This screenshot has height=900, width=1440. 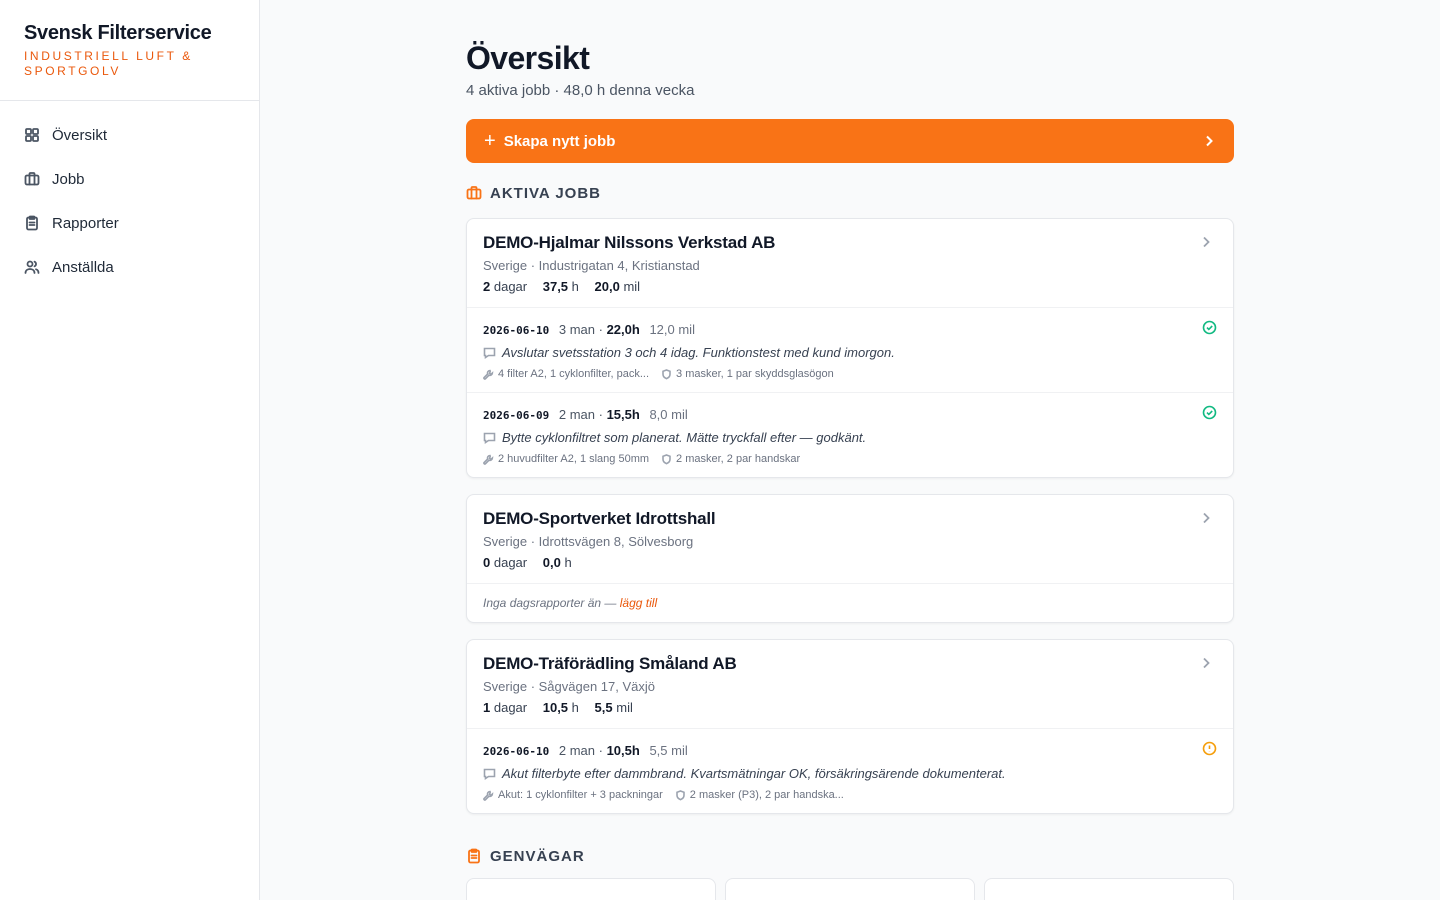 What do you see at coordinates (850, 193) in the screenshot?
I see `section-active-jobs: AKTIVA JOBB` at bounding box center [850, 193].